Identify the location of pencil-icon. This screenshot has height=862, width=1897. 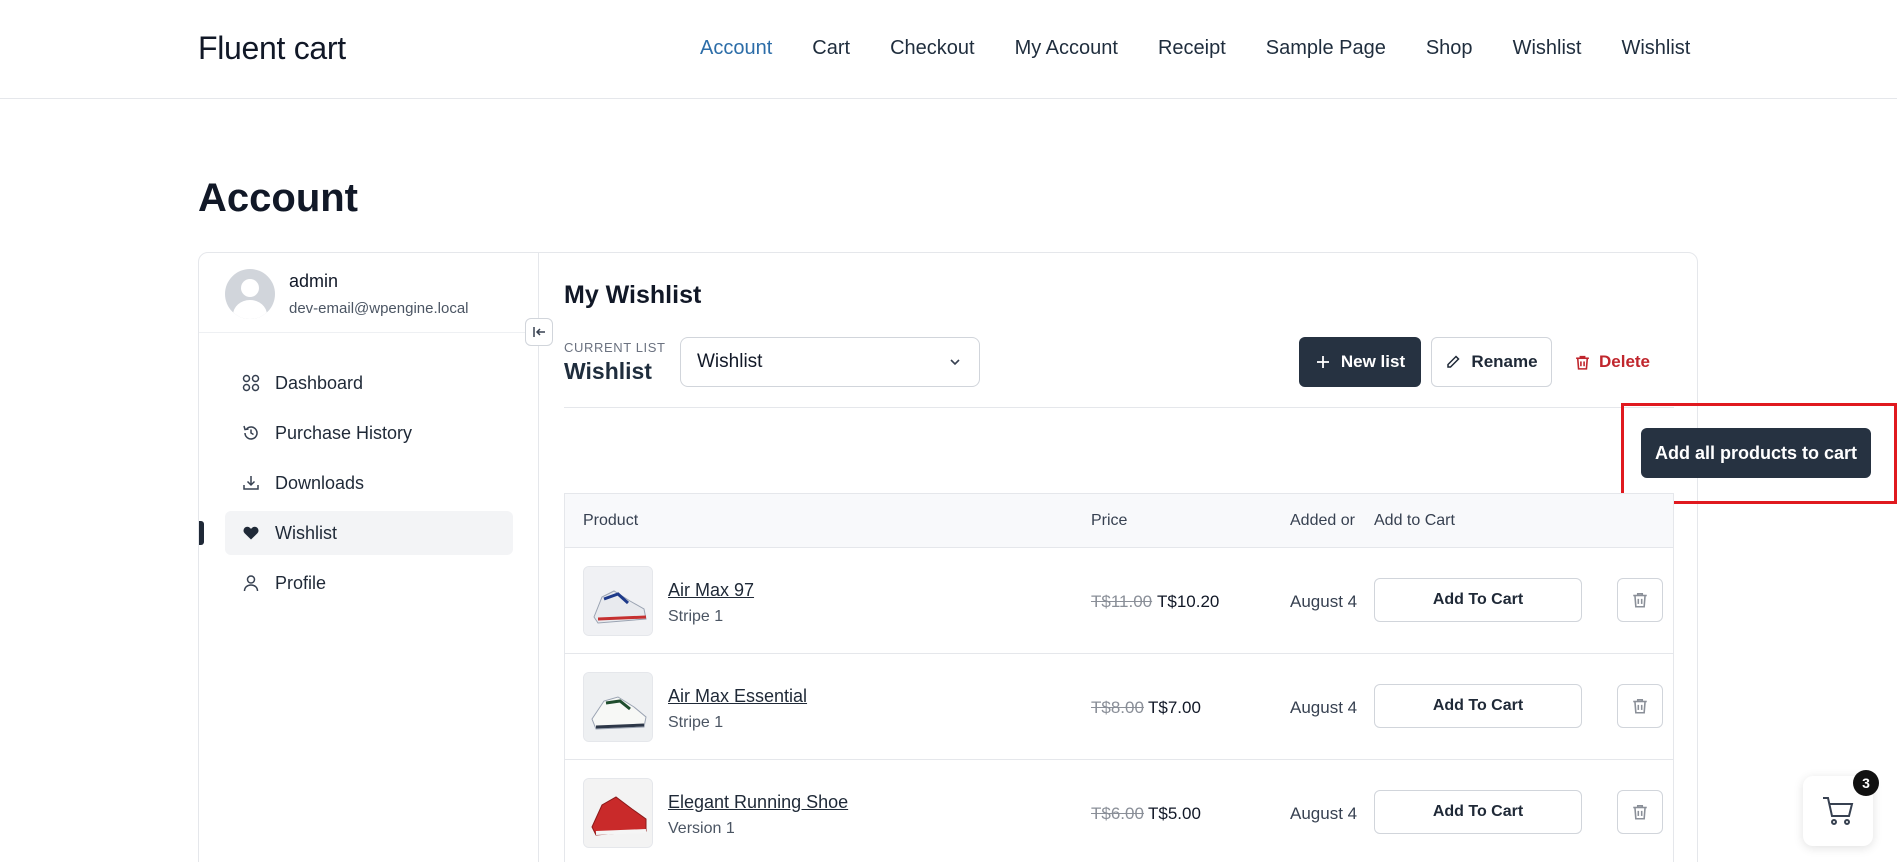
(1453, 361).